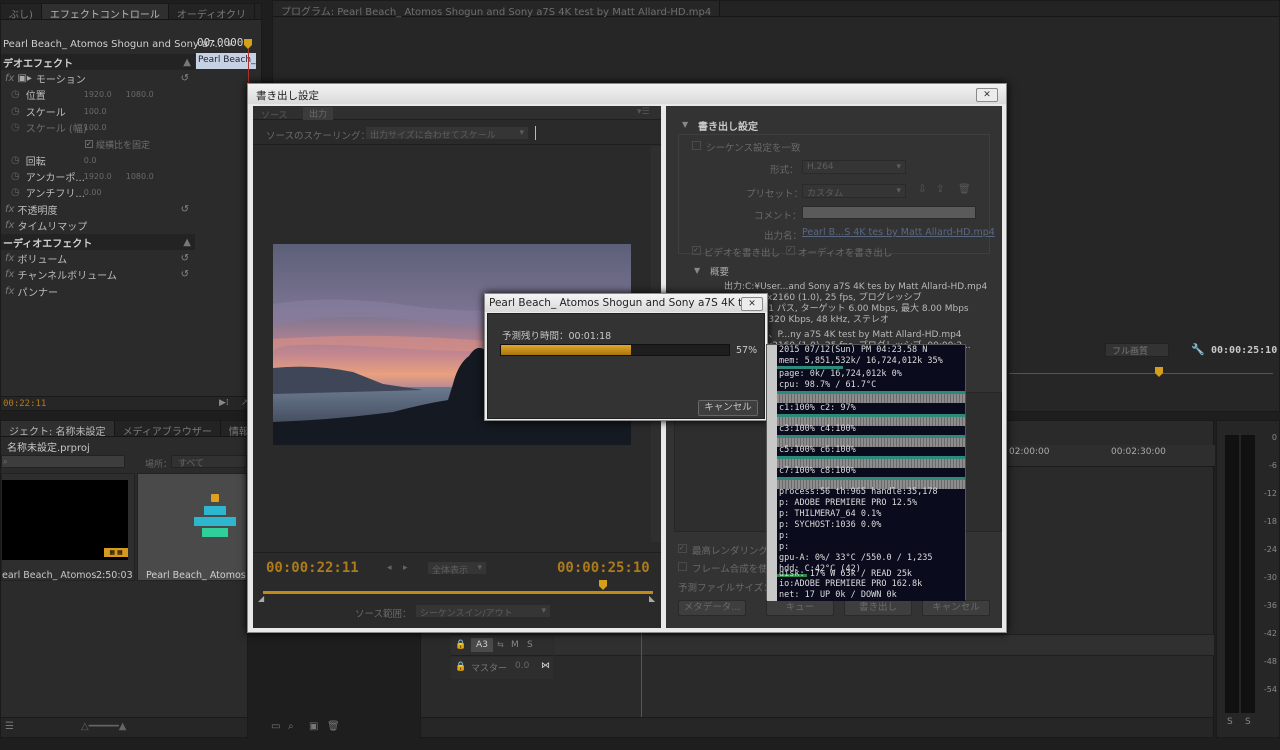 The height and width of the screenshot is (750, 1280). Describe the element at coordinates (212, 12) in the screenshot. I see `tab-audio-clip-mixer: オーディオクリ` at that location.